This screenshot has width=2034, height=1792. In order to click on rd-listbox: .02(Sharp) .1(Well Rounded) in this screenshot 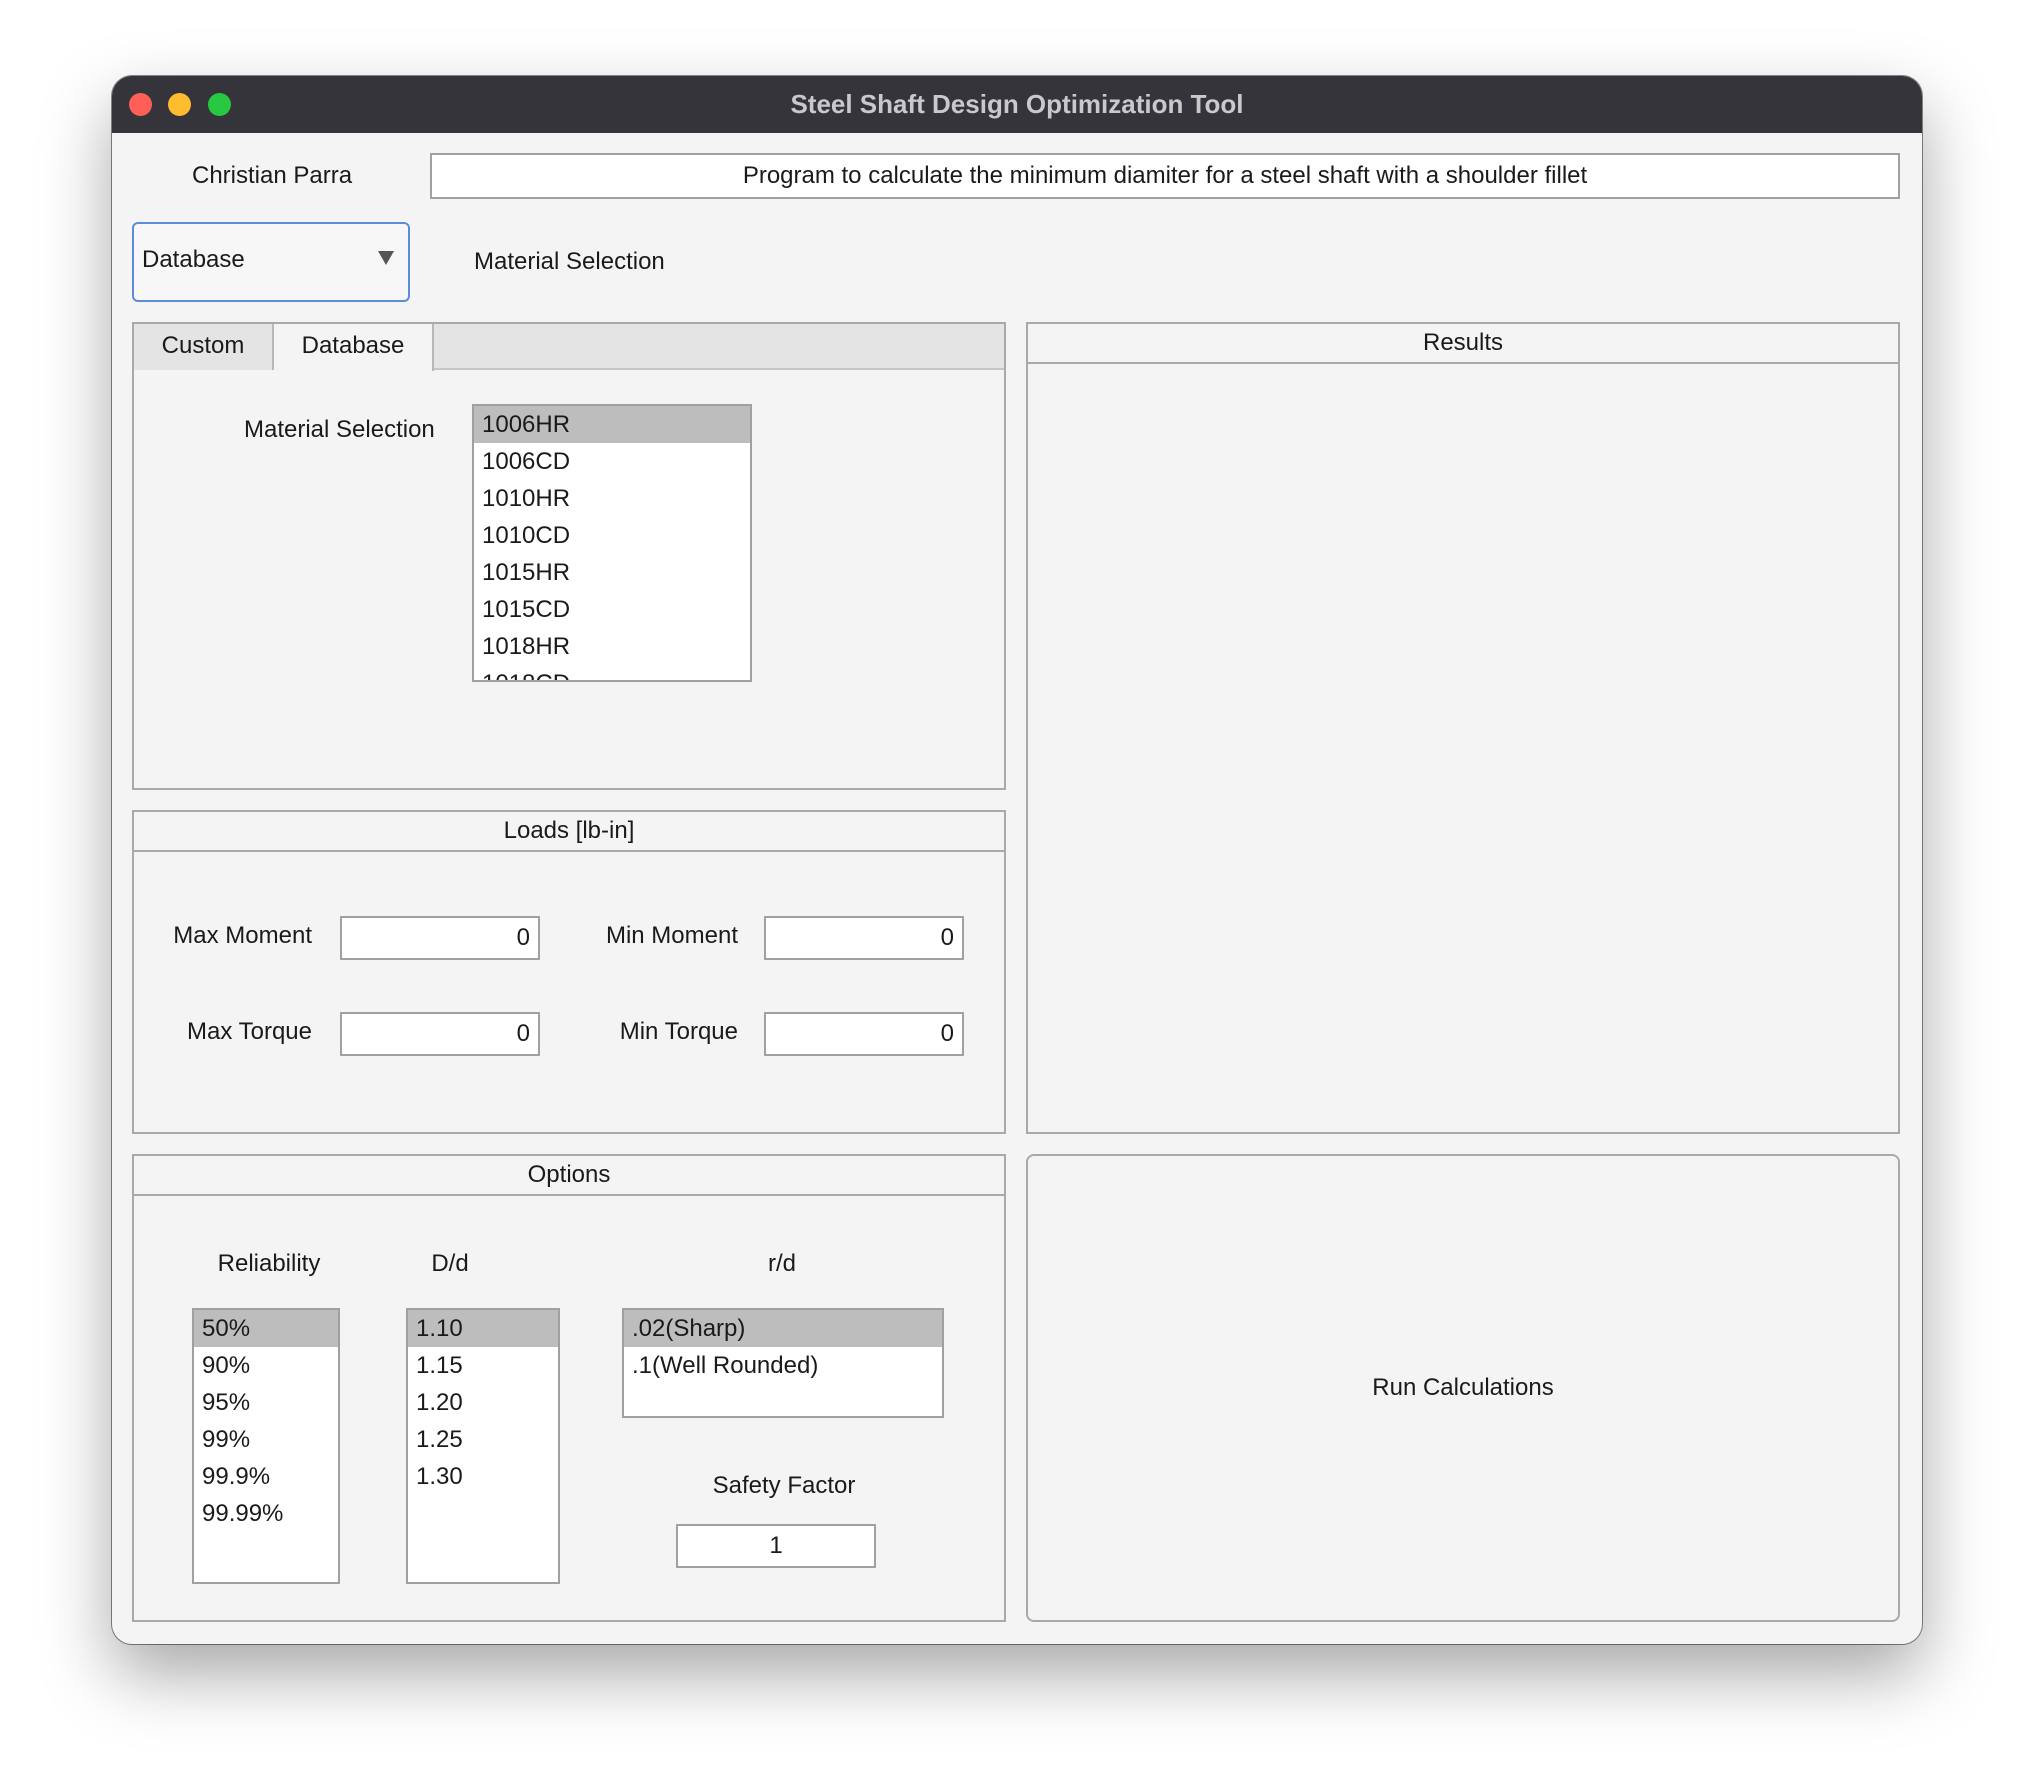, I will do `click(783, 1363)`.